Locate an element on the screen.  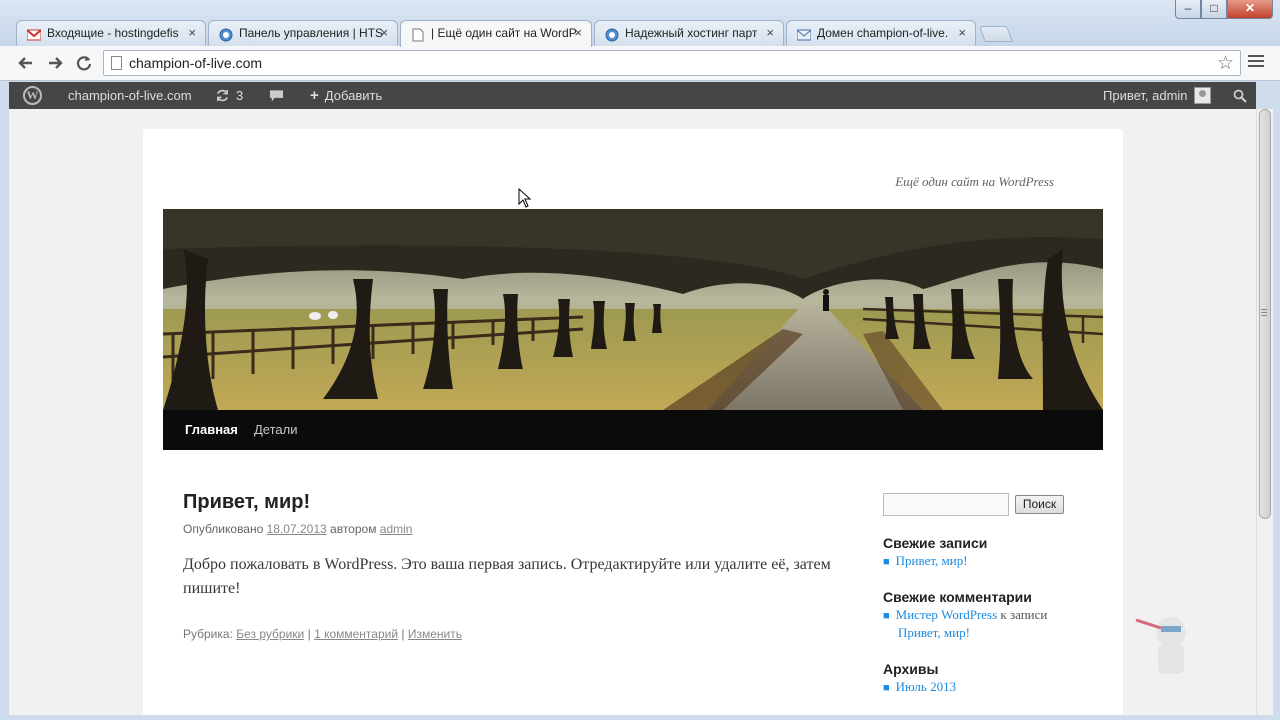
maximize-button: □ is located at coordinates (1214, 9).